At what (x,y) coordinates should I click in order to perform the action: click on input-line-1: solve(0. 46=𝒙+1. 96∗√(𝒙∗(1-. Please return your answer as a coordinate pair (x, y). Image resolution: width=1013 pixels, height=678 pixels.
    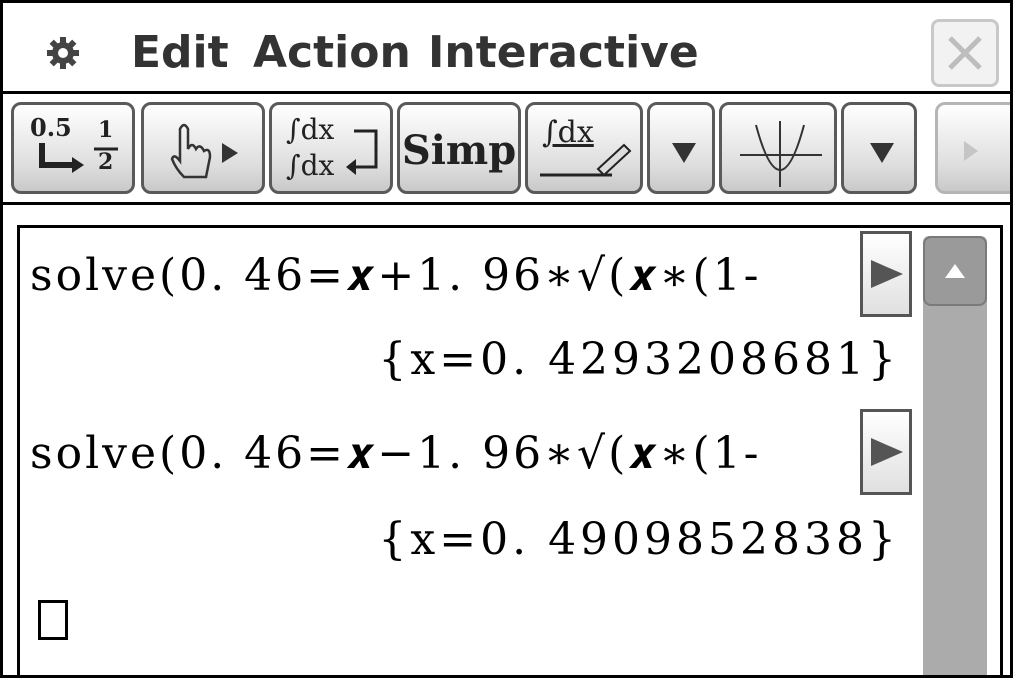
    Looking at the image, I should click on (450, 280).